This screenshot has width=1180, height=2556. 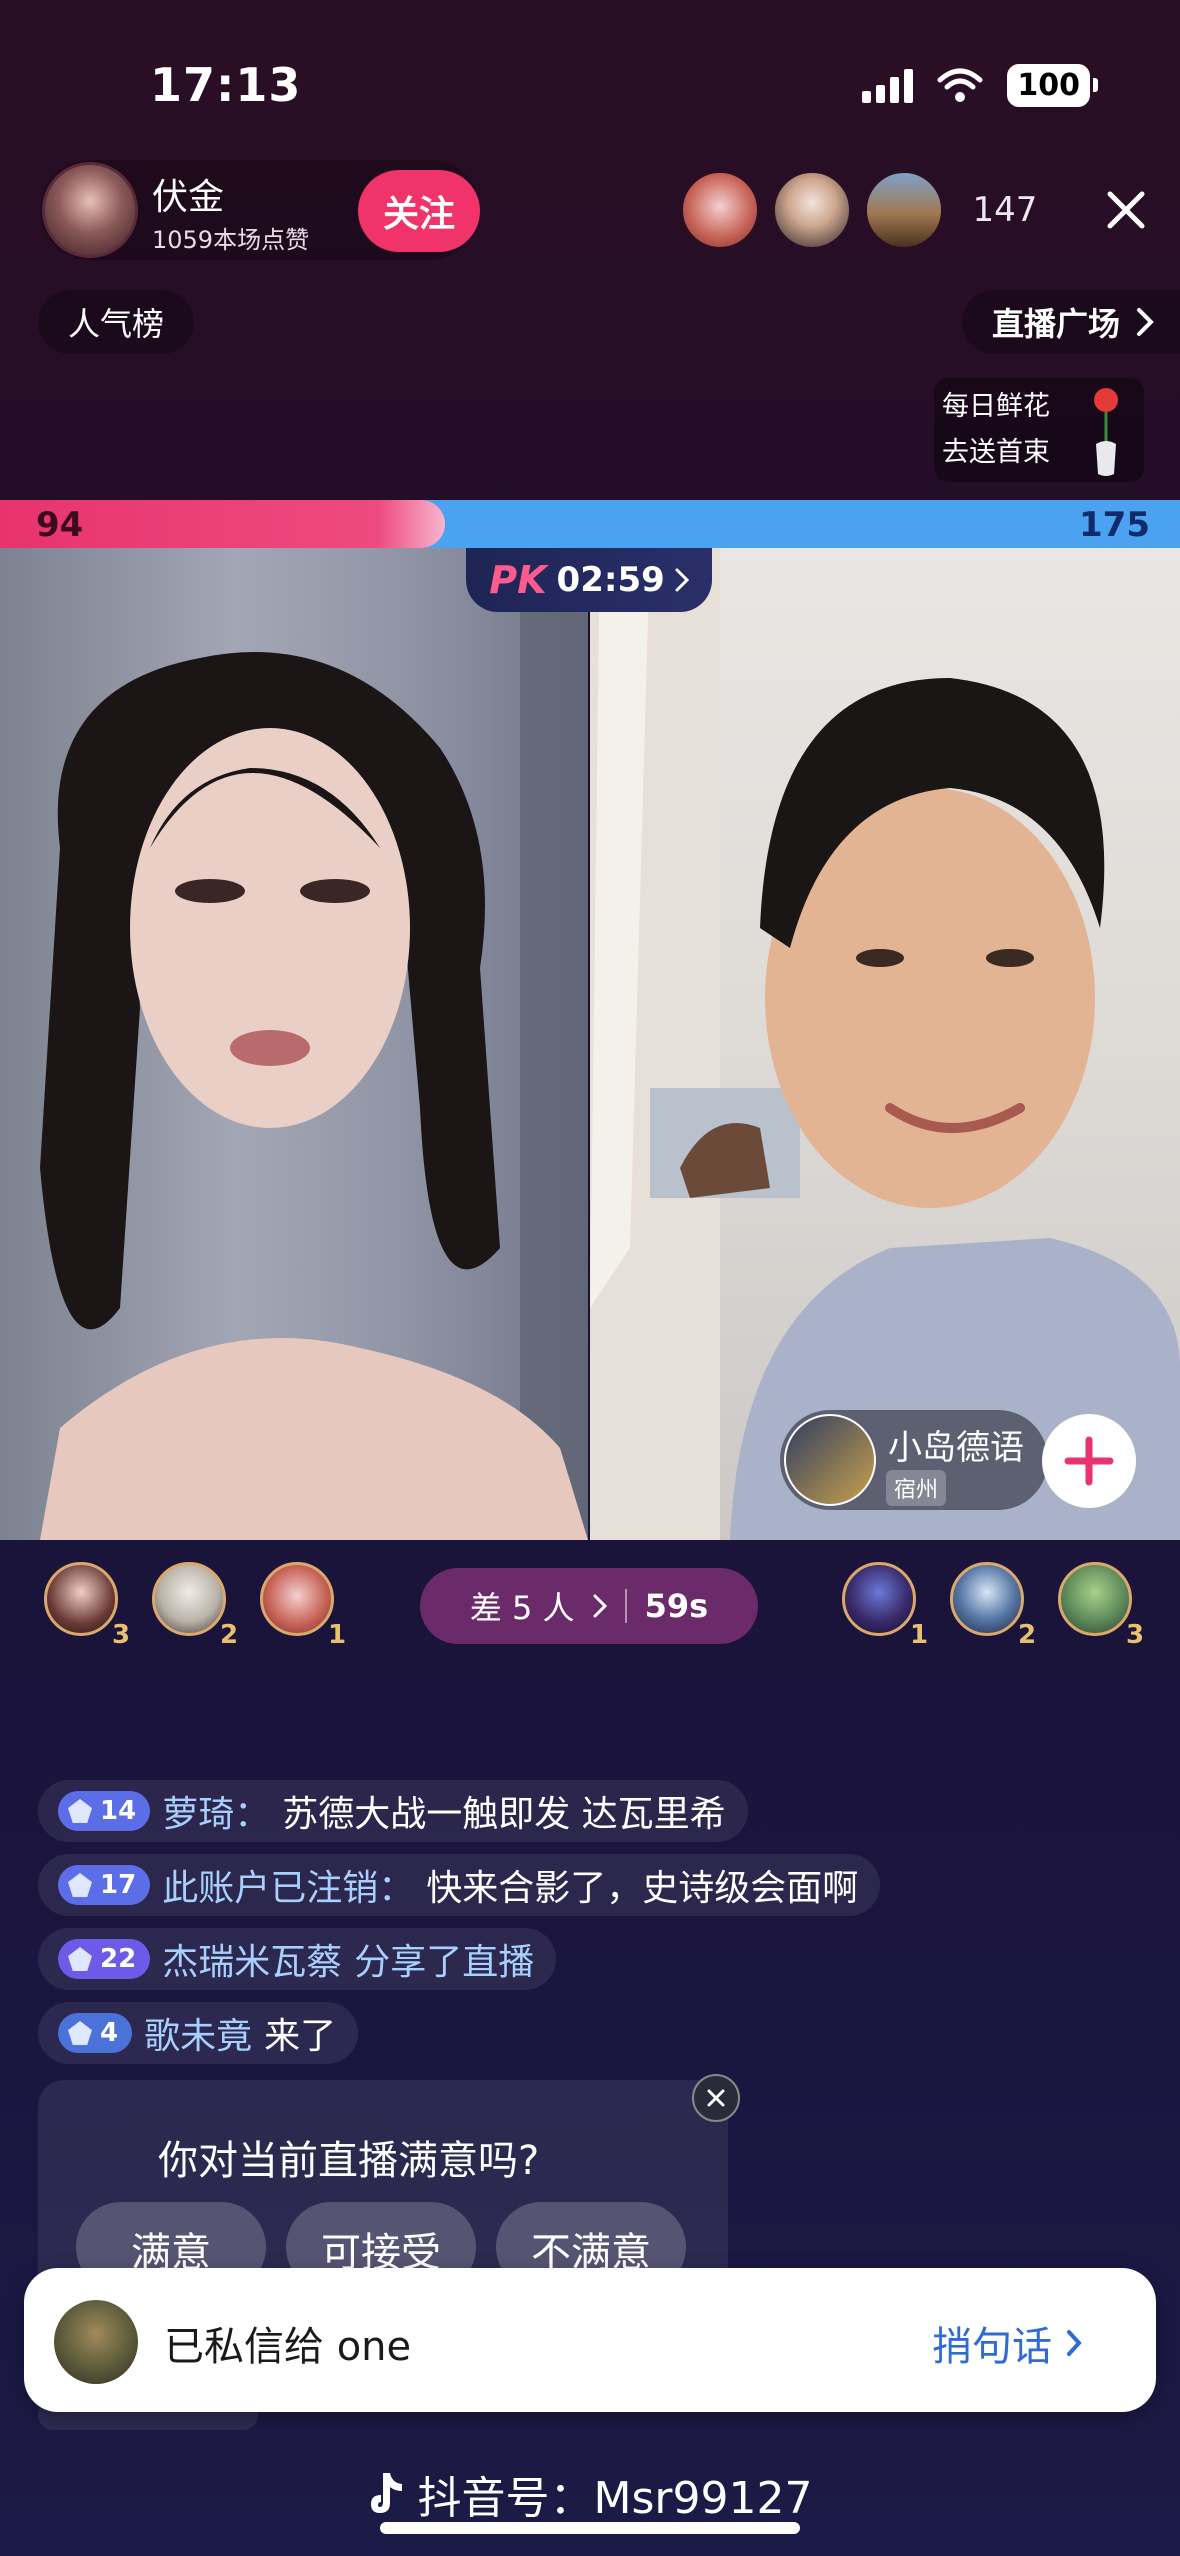 I want to click on right-contributor-rank: 2, so click(x=1027, y=1635).